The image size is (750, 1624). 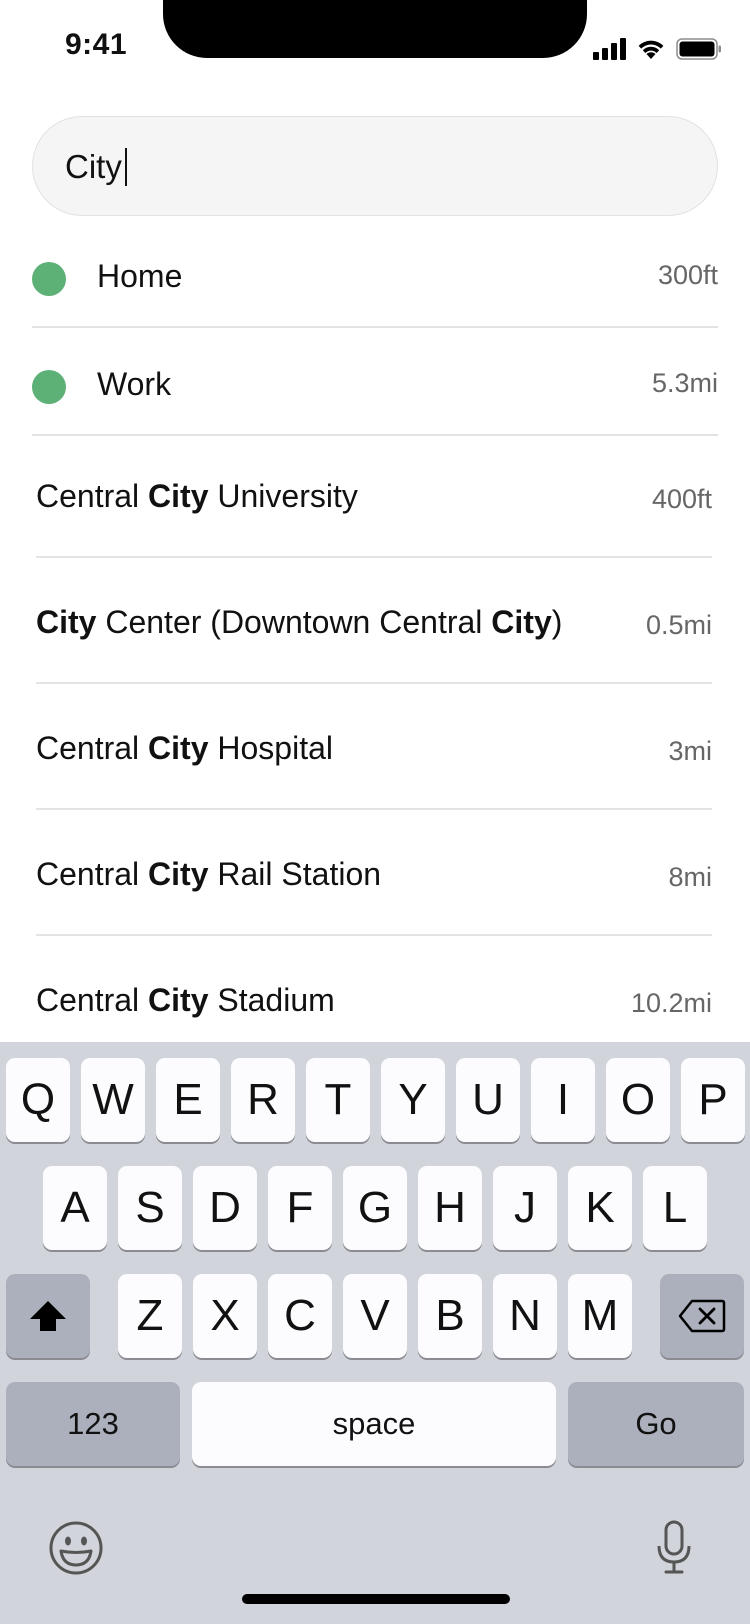 What do you see at coordinates (375, 29) in the screenshot?
I see `device-notch` at bounding box center [375, 29].